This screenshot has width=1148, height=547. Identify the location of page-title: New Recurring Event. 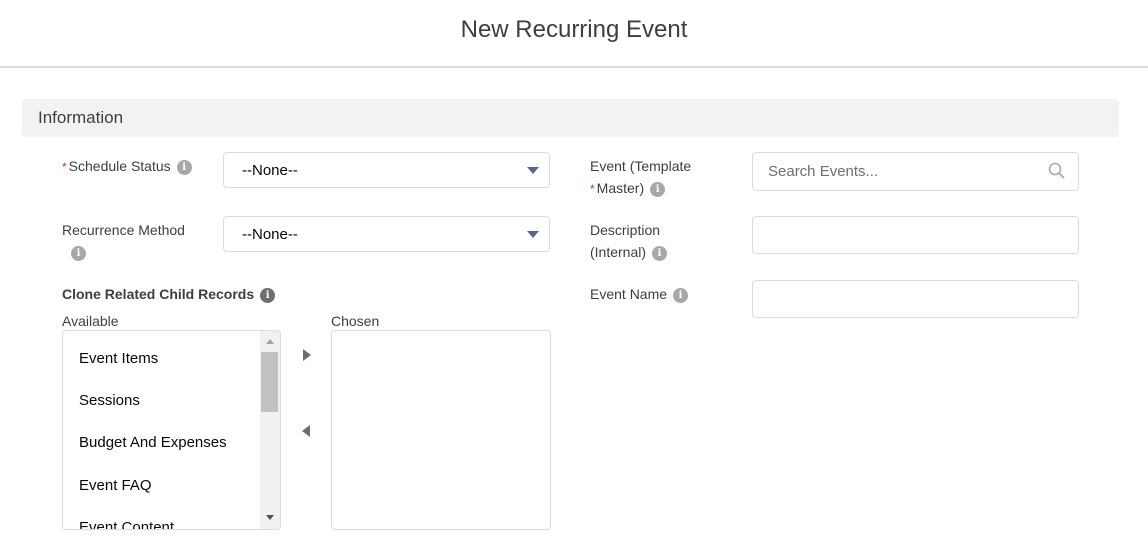
(574, 29).